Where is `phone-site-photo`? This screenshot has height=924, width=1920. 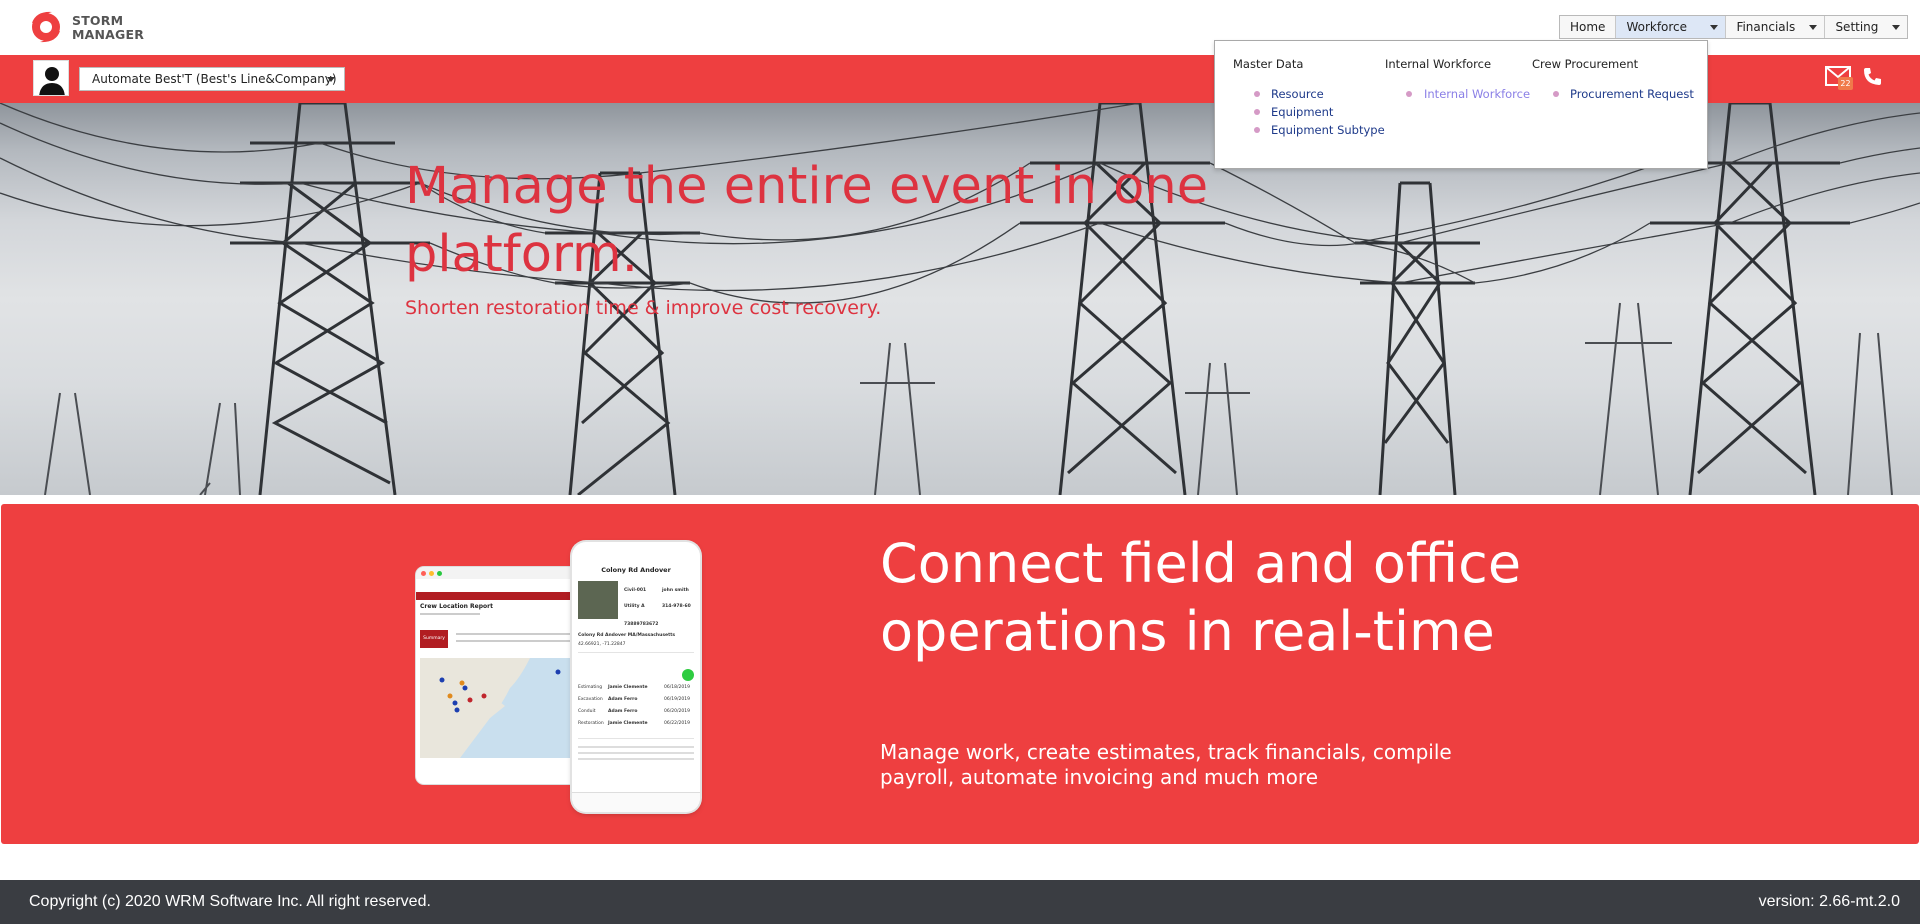 phone-site-photo is located at coordinates (598, 600).